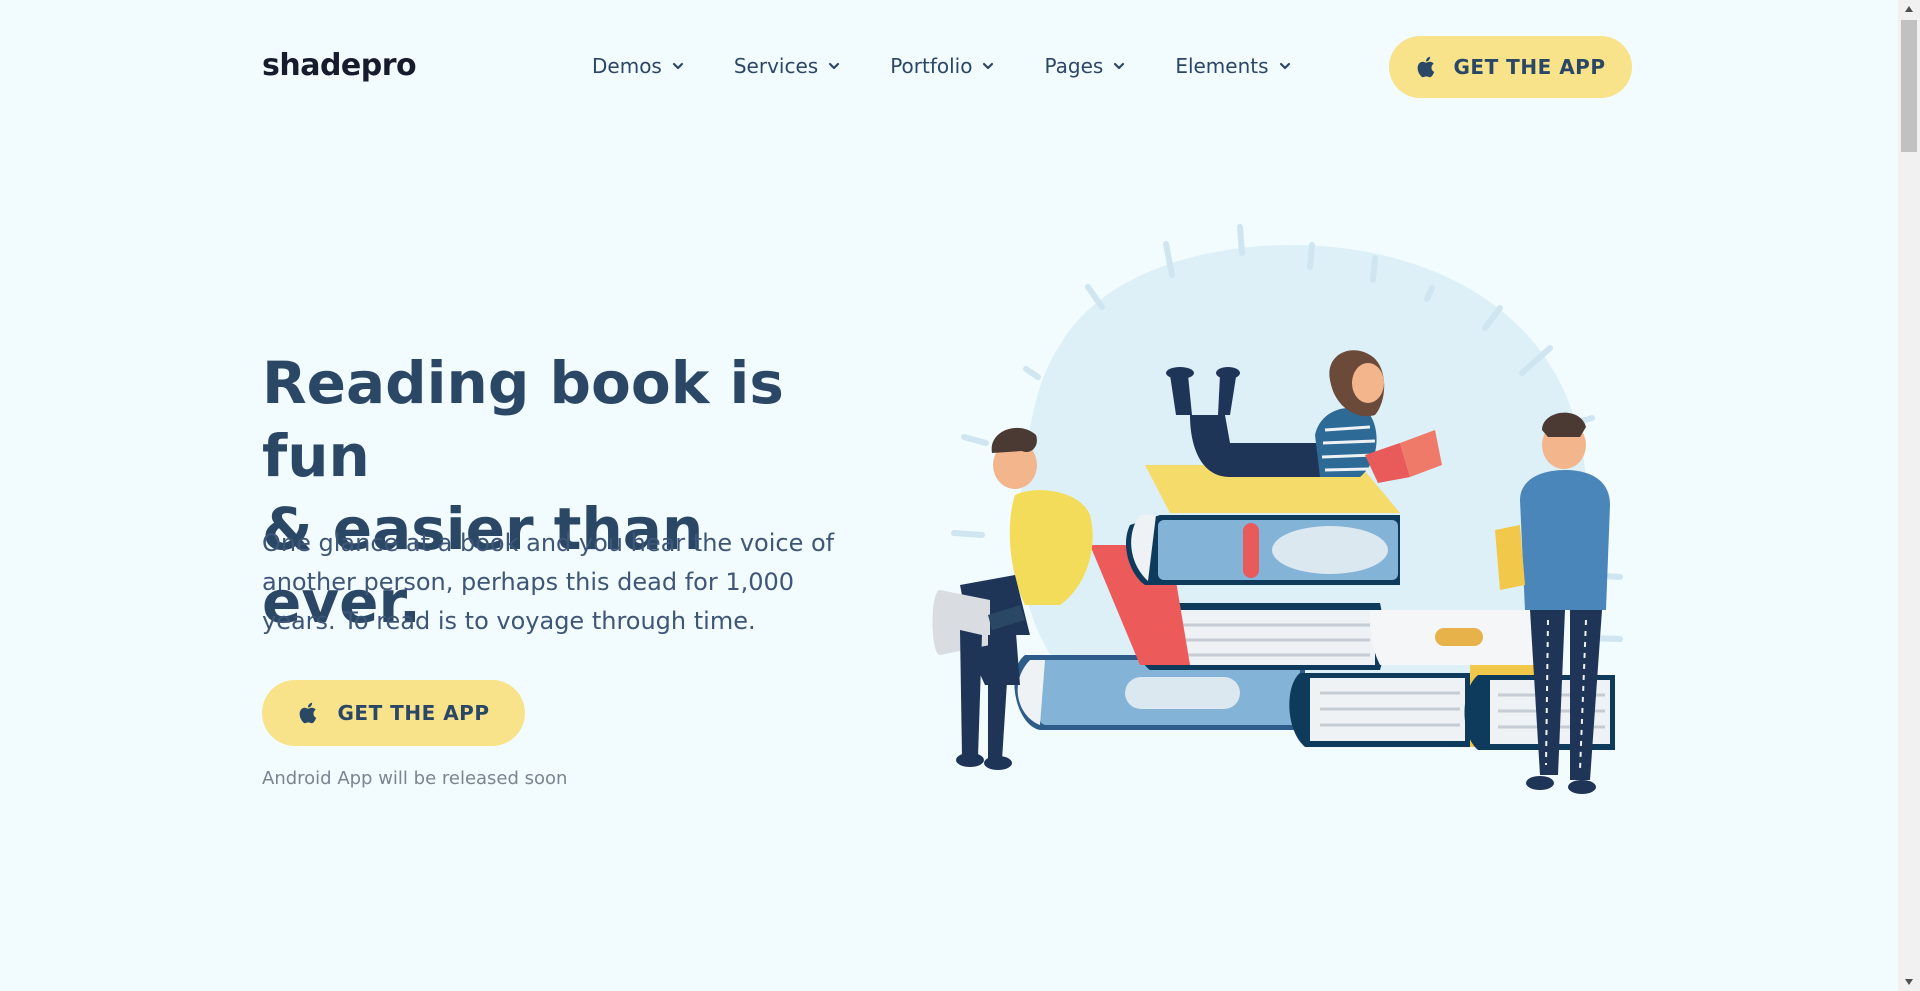 The height and width of the screenshot is (991, 1920). I want to click on nav-item-services: Services, so click(787, 66).